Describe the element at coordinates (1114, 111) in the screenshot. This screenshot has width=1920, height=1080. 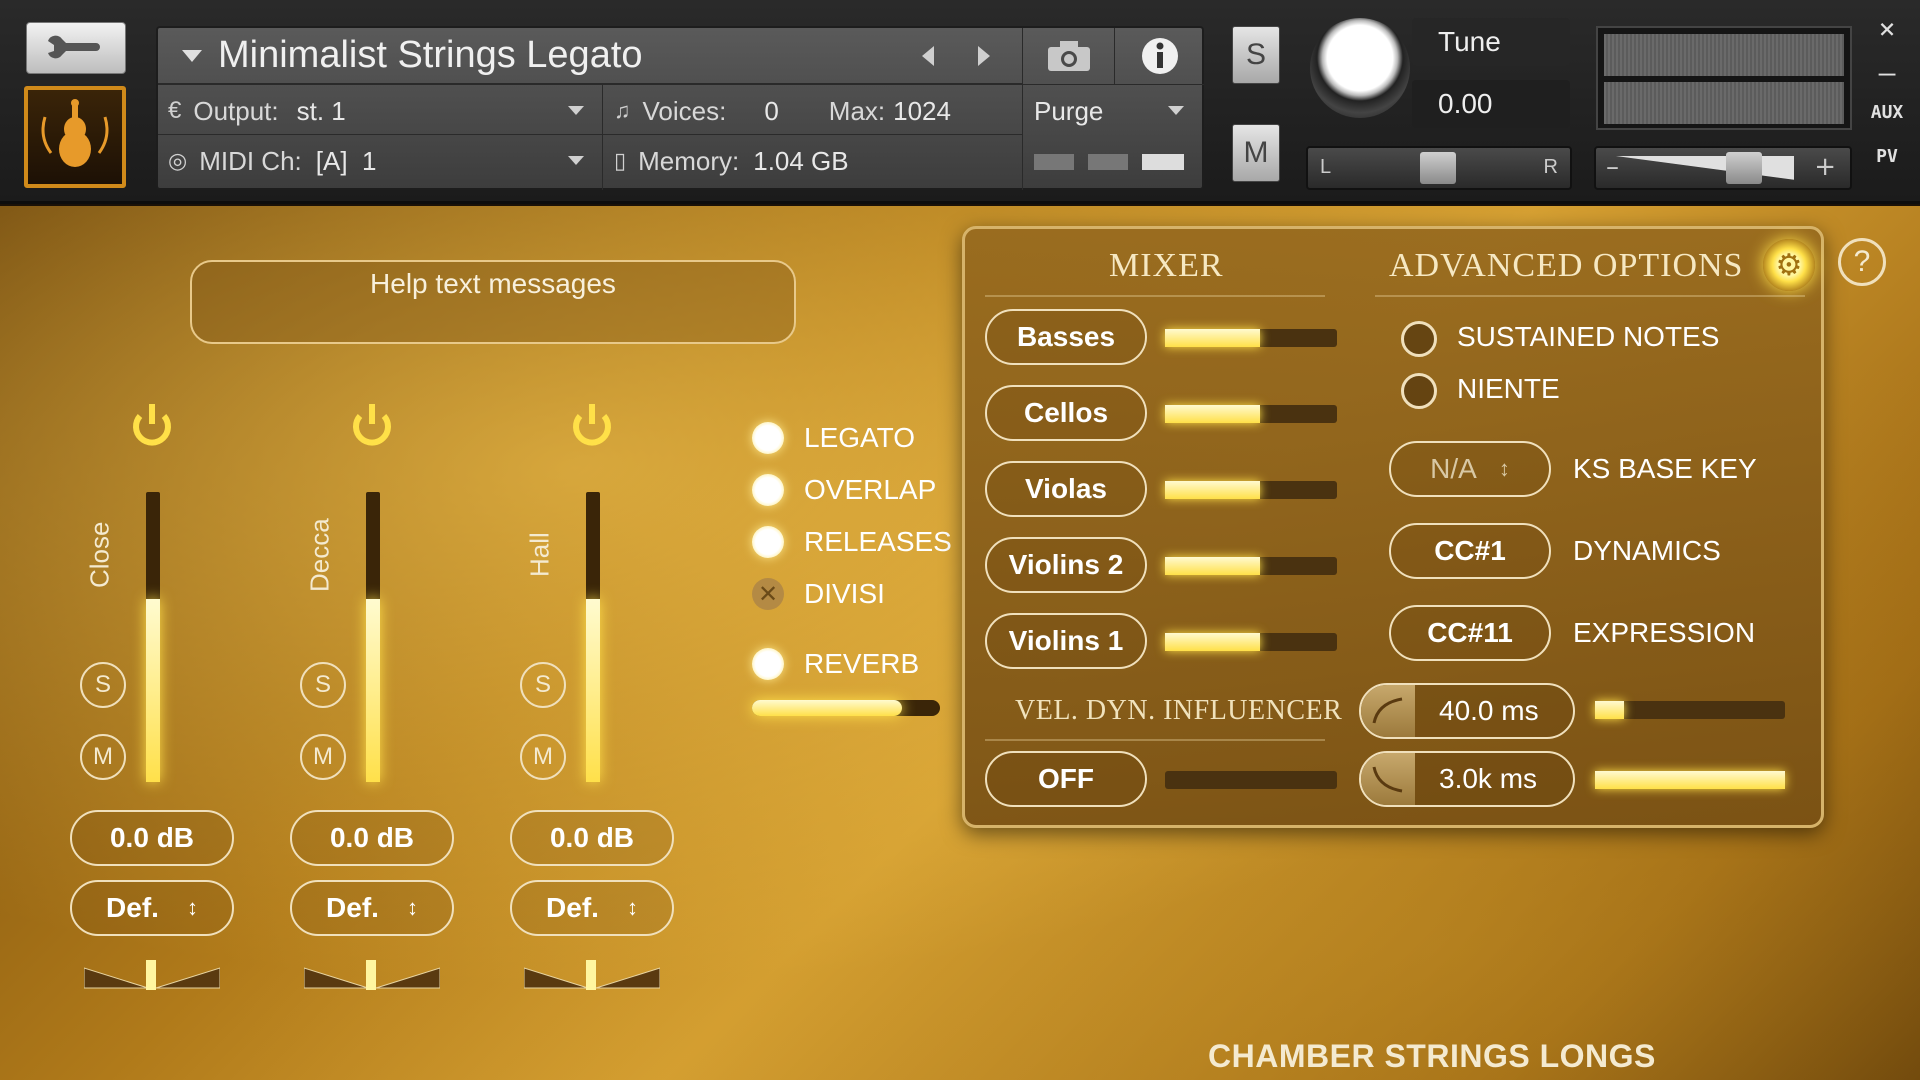
I see `purge-menu: Purge` at that location.